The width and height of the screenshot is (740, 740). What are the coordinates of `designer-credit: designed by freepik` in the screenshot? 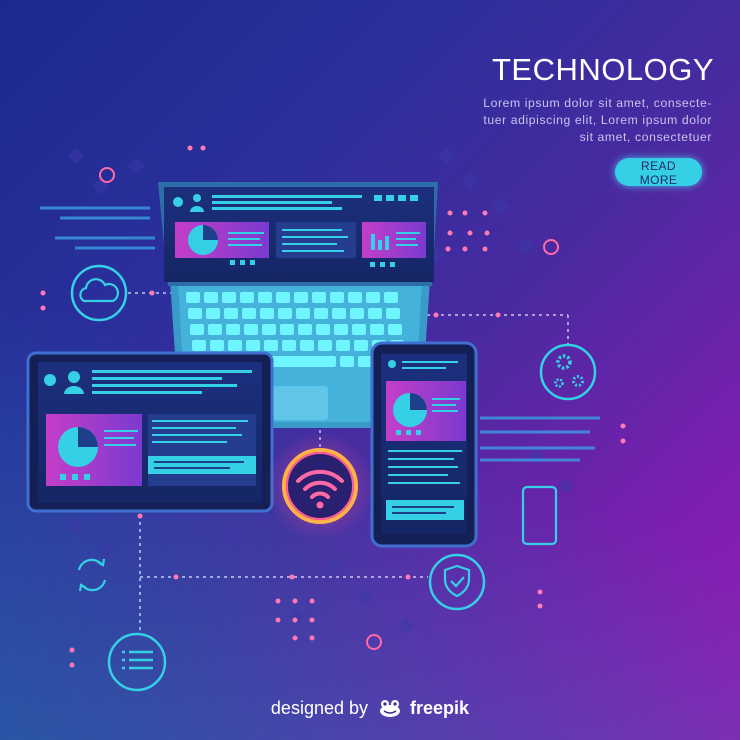 It's located at (370, 710).